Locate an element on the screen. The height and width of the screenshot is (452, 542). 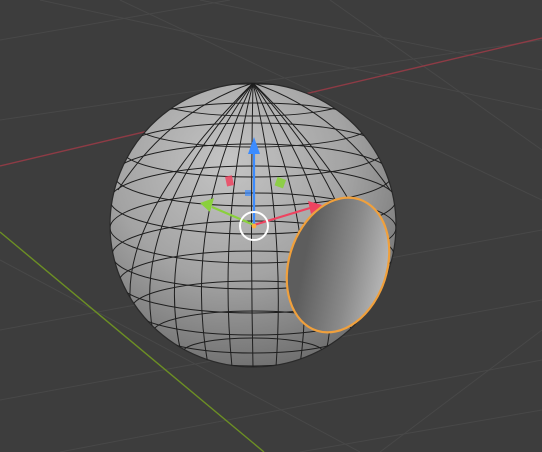
gizmo-pivot-dot is located at coordinates (254, 226).